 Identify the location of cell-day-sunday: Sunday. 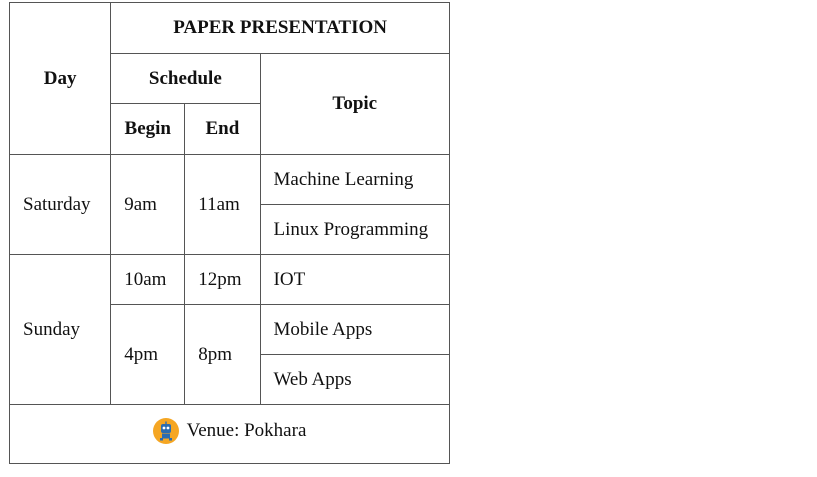
(60, 329).